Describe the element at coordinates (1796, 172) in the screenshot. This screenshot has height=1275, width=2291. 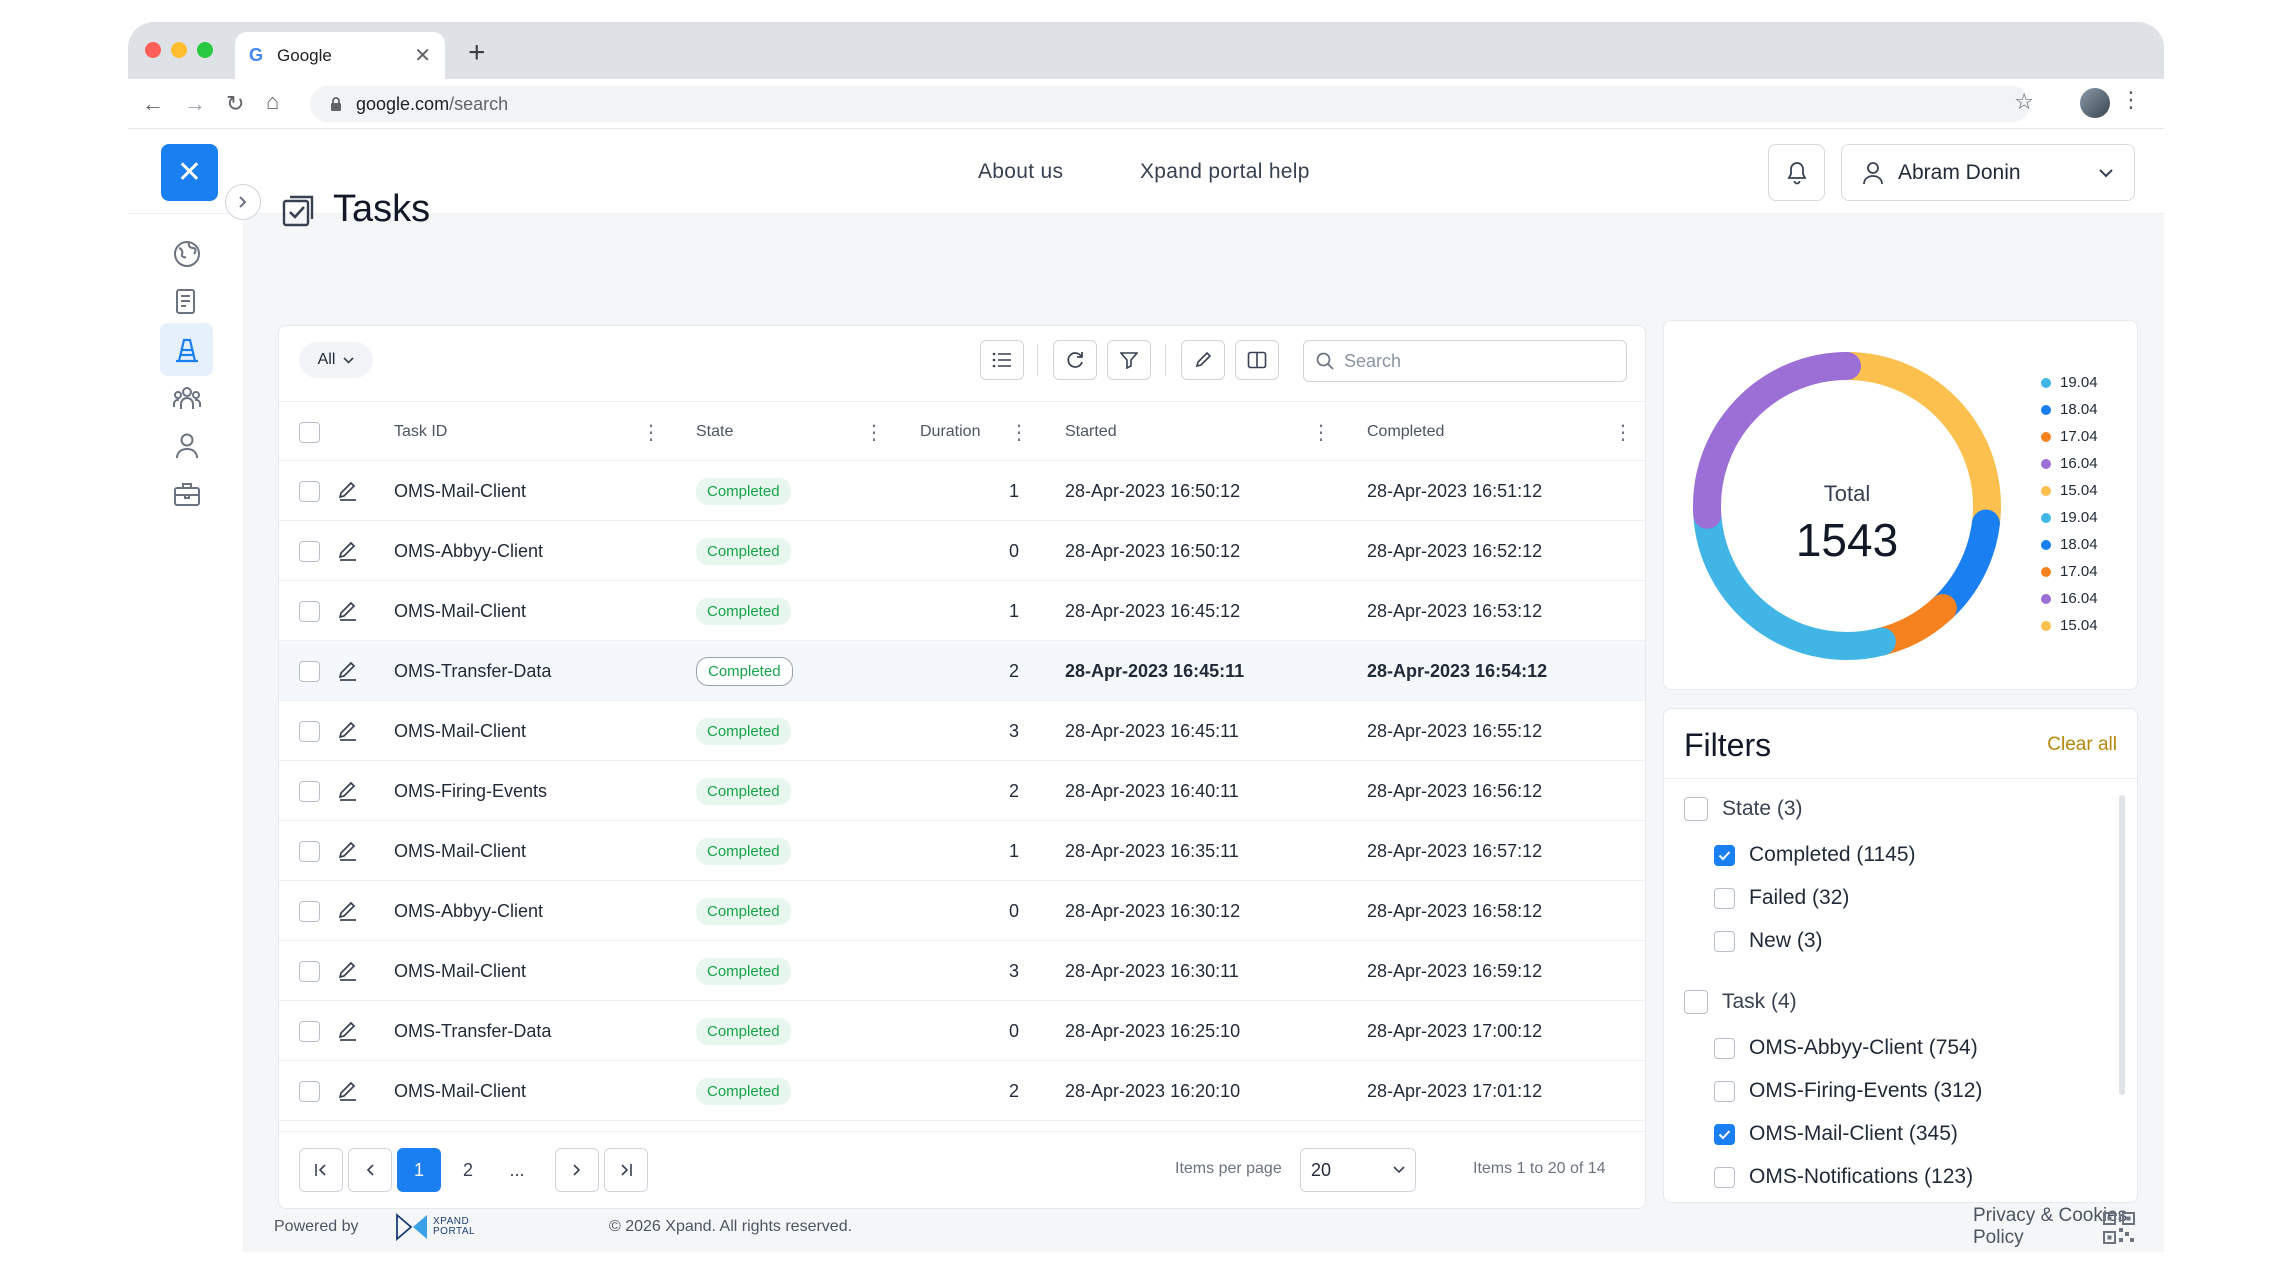
I see `notifications-button` at that location.